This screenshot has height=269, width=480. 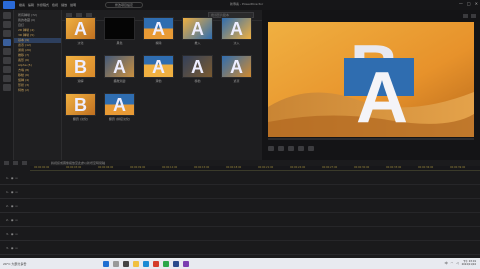 I want to click on transition-thumb: A 滑動, so click(x=158, y=69).